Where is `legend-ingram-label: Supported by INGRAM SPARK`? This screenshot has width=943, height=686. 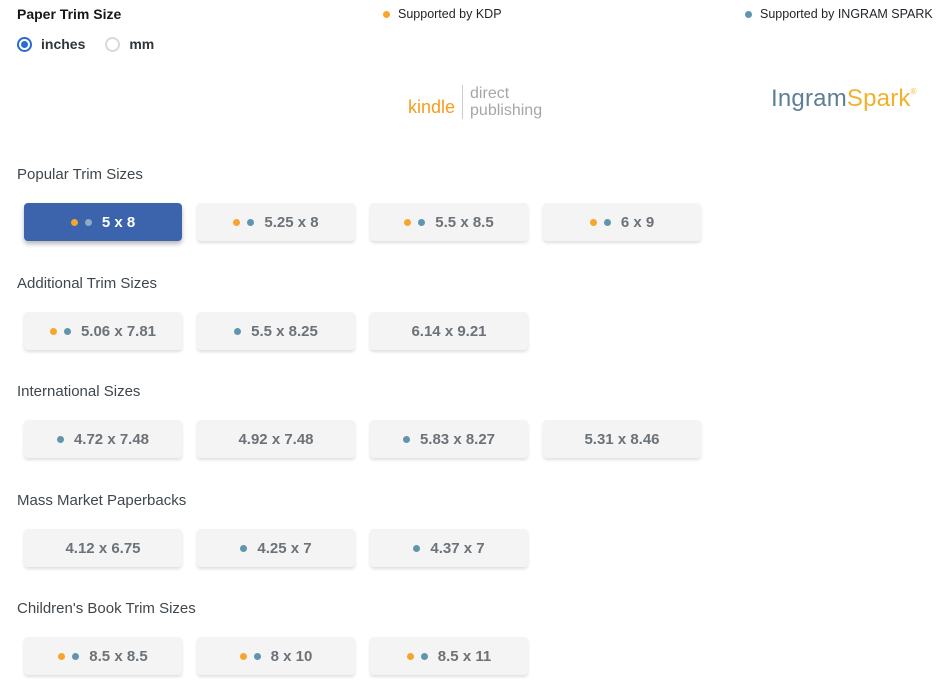
legend-ingram-label: Supported by INGRAM SPARK is located at coordinates (846, 14).